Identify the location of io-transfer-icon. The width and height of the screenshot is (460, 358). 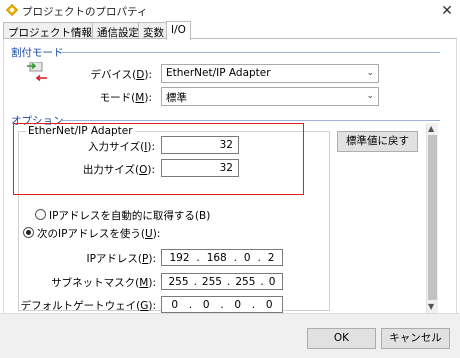
(37, 72).